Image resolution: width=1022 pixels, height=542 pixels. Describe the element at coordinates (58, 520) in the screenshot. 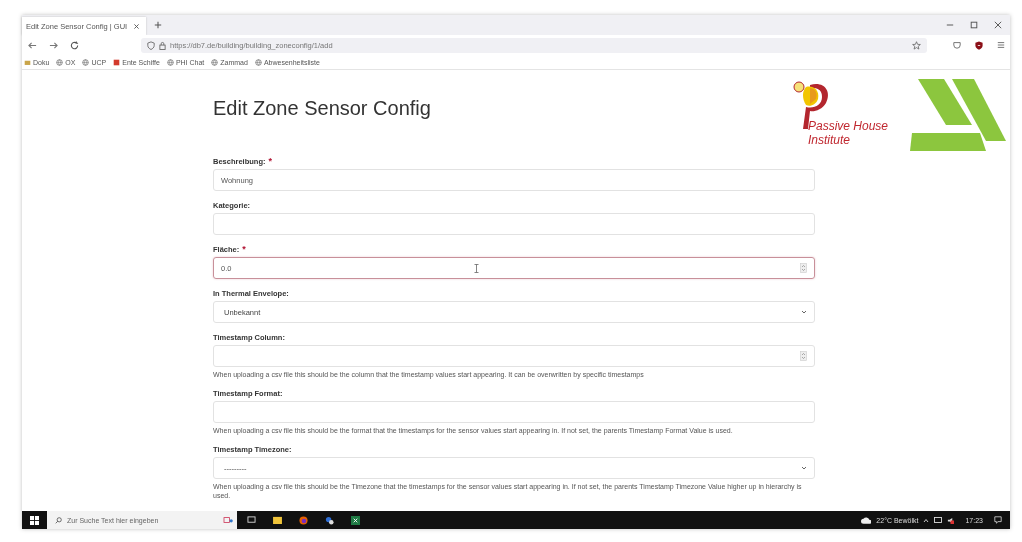

I see `search-icon` at that location.